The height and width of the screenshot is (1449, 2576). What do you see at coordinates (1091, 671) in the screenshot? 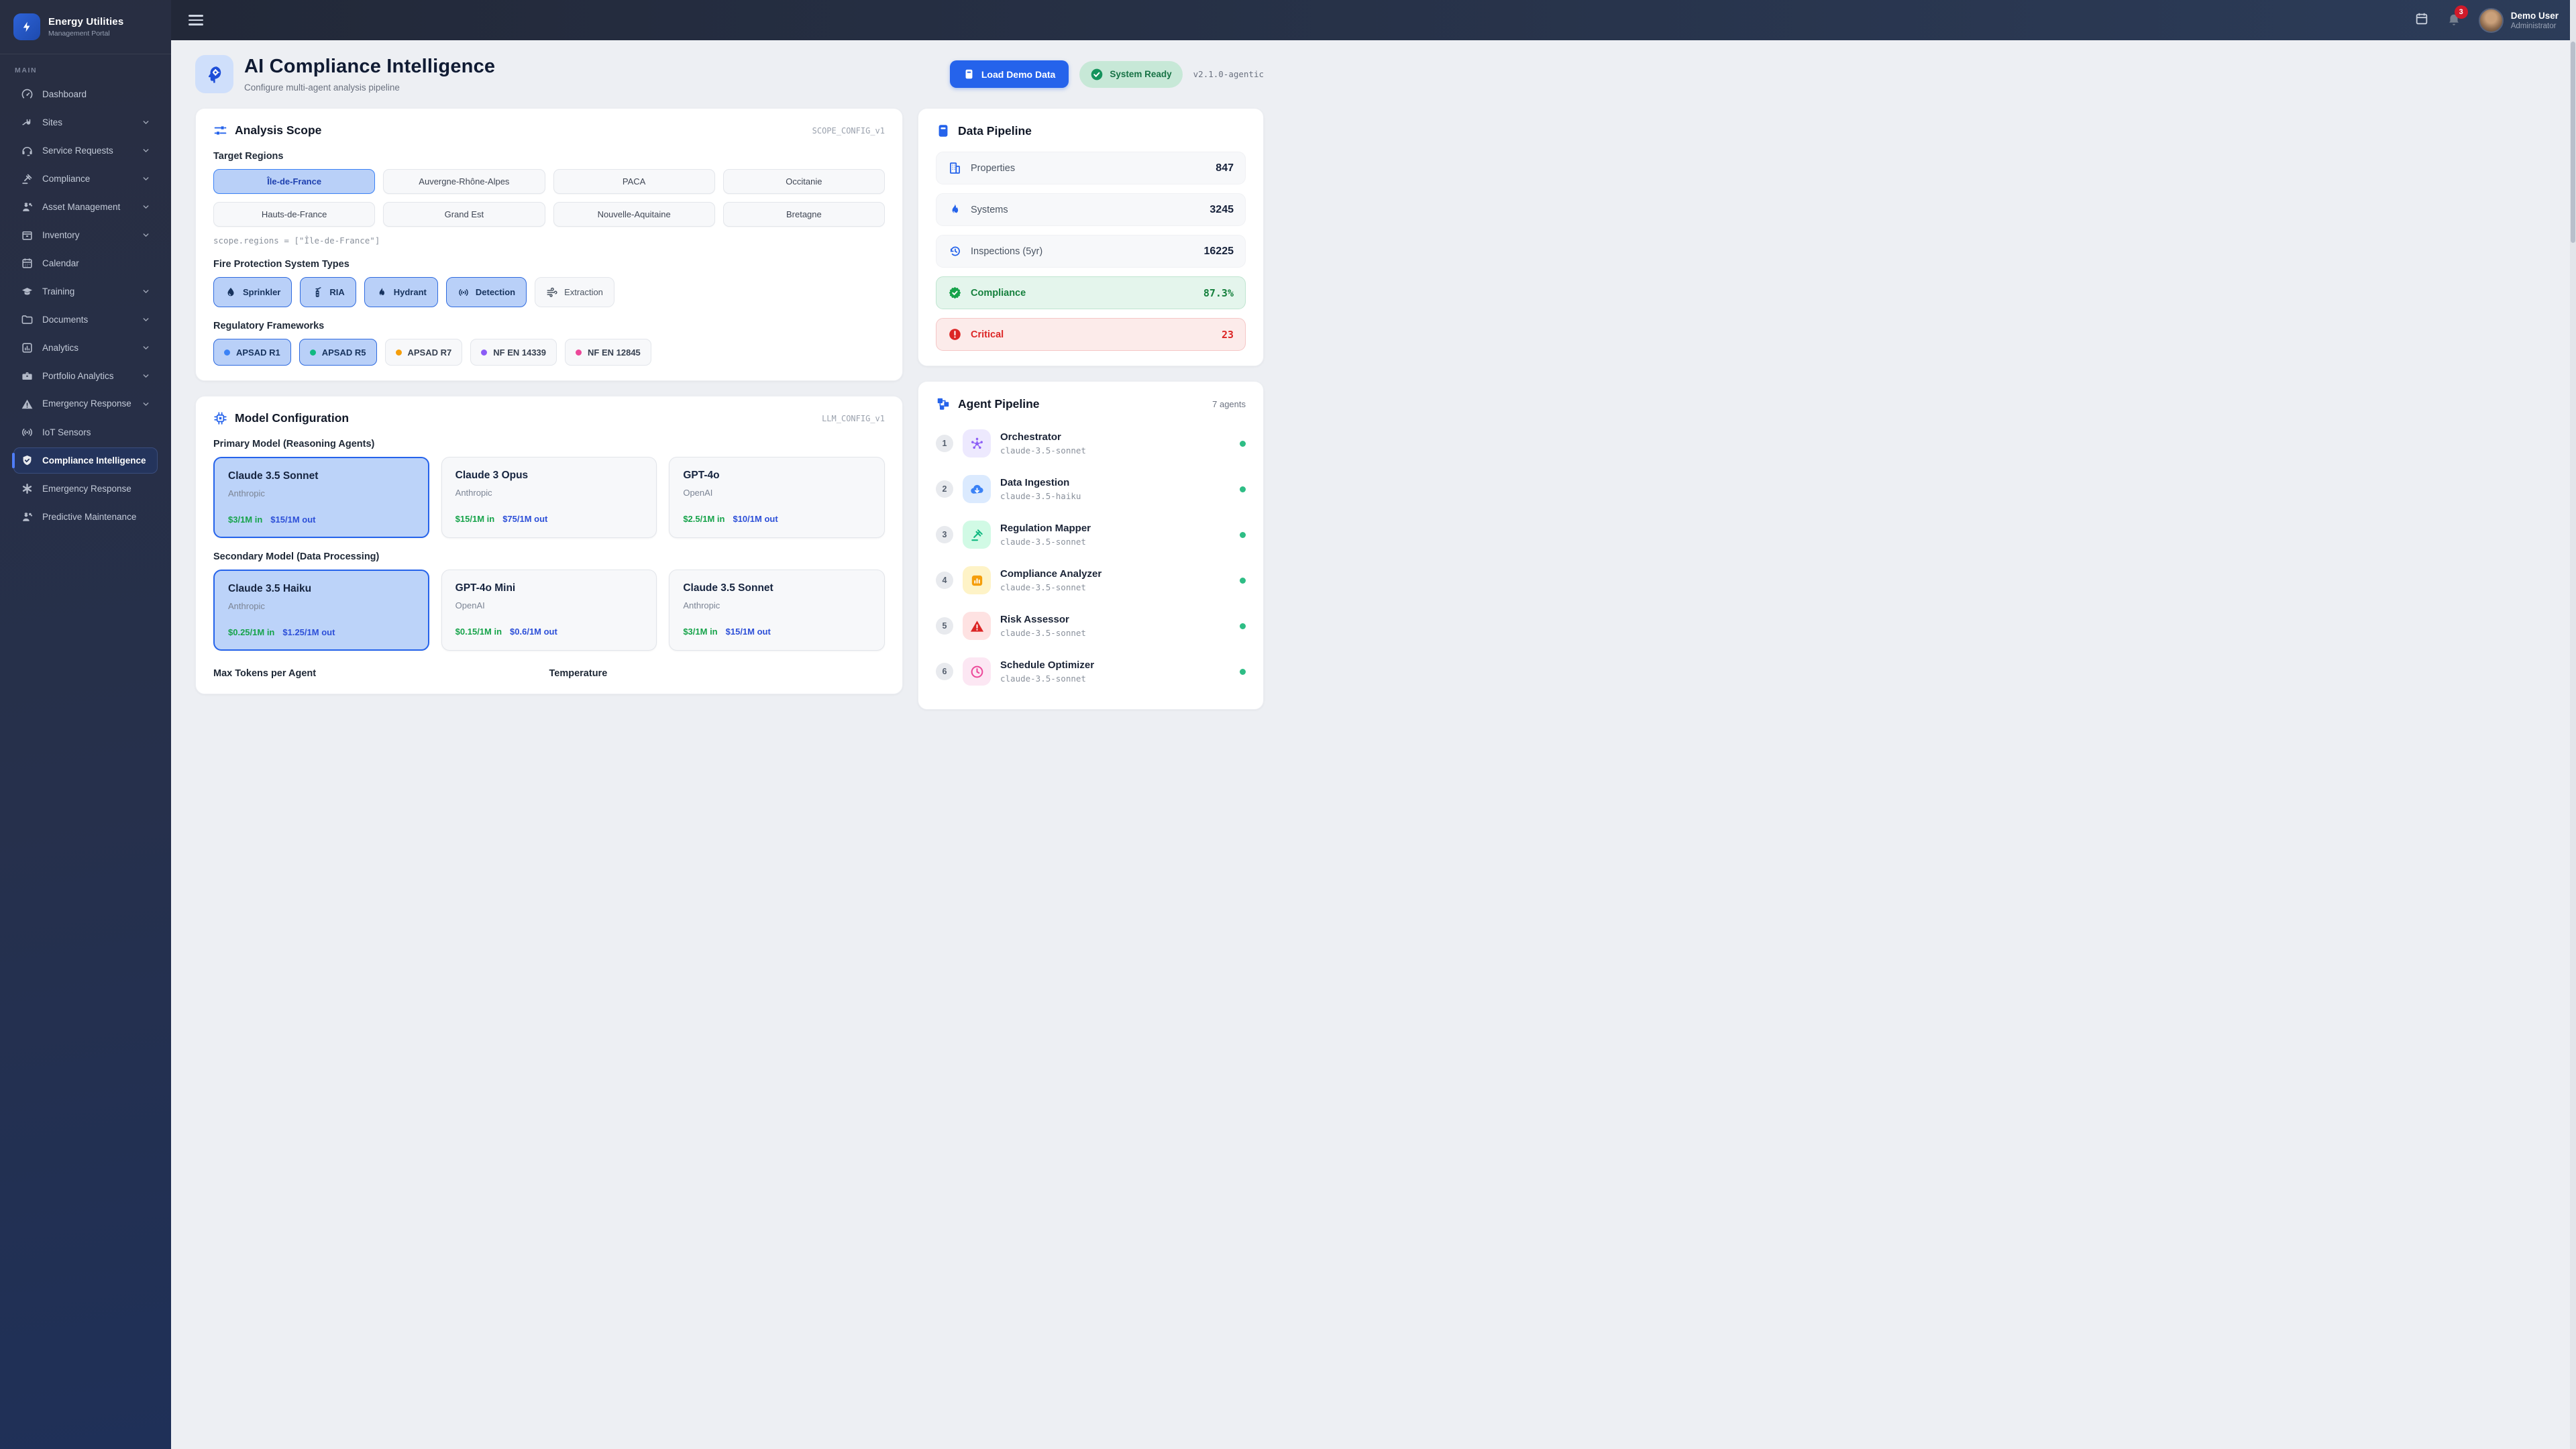
I see `agent-row-schedule-optimizer: 6 Schedule Optimizer claude-3.5-sonnet` at bounding box center [1091, 671].